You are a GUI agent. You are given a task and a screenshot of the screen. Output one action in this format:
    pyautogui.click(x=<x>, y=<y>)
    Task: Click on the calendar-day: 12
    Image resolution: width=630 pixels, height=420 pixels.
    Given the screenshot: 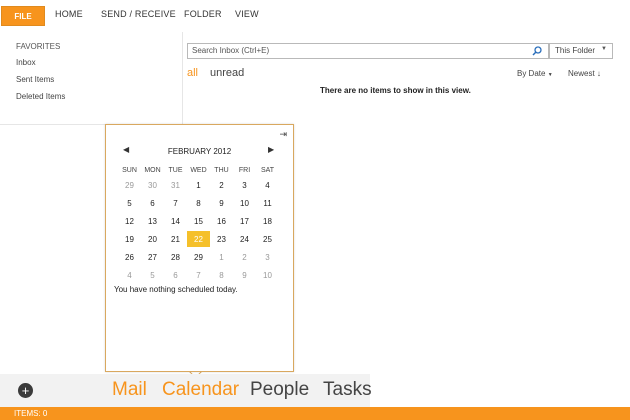 What is the action you would take?
    pyautogui.click(x=129, y=221)
    